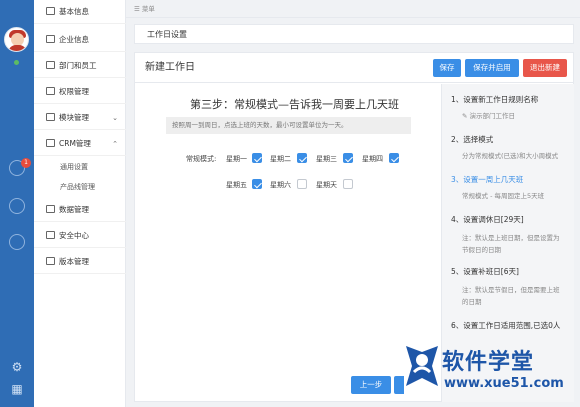 The image size is (580, 407). Describe the element at coordinates (348, 184) in the screenshot. I see `day-checkbox-sun` at that location.